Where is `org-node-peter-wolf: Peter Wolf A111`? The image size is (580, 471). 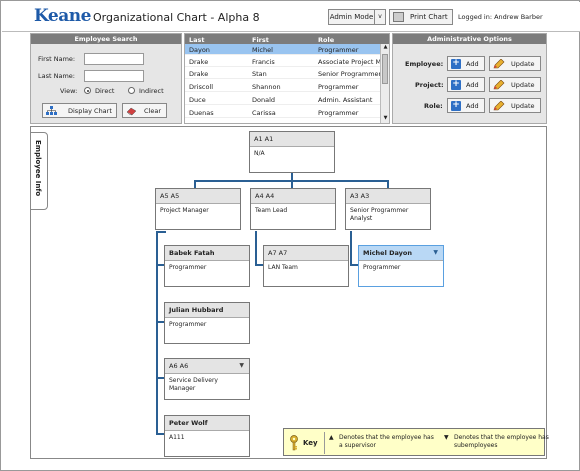
org-node-peter-wolf: Peter Wolf A111 is located at coordinates (207, 436).